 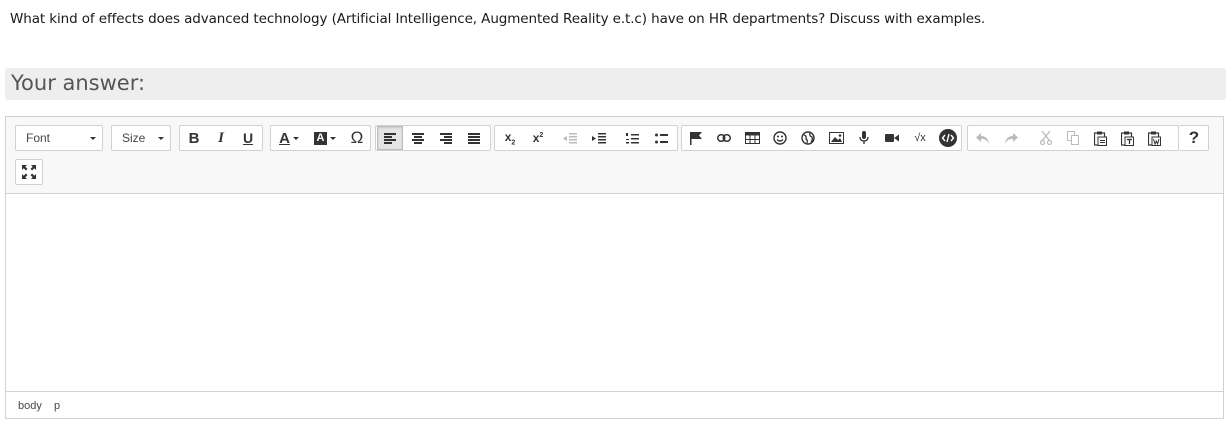 I want to click on sqrt-icon: √x, so click(x=920, y=138).